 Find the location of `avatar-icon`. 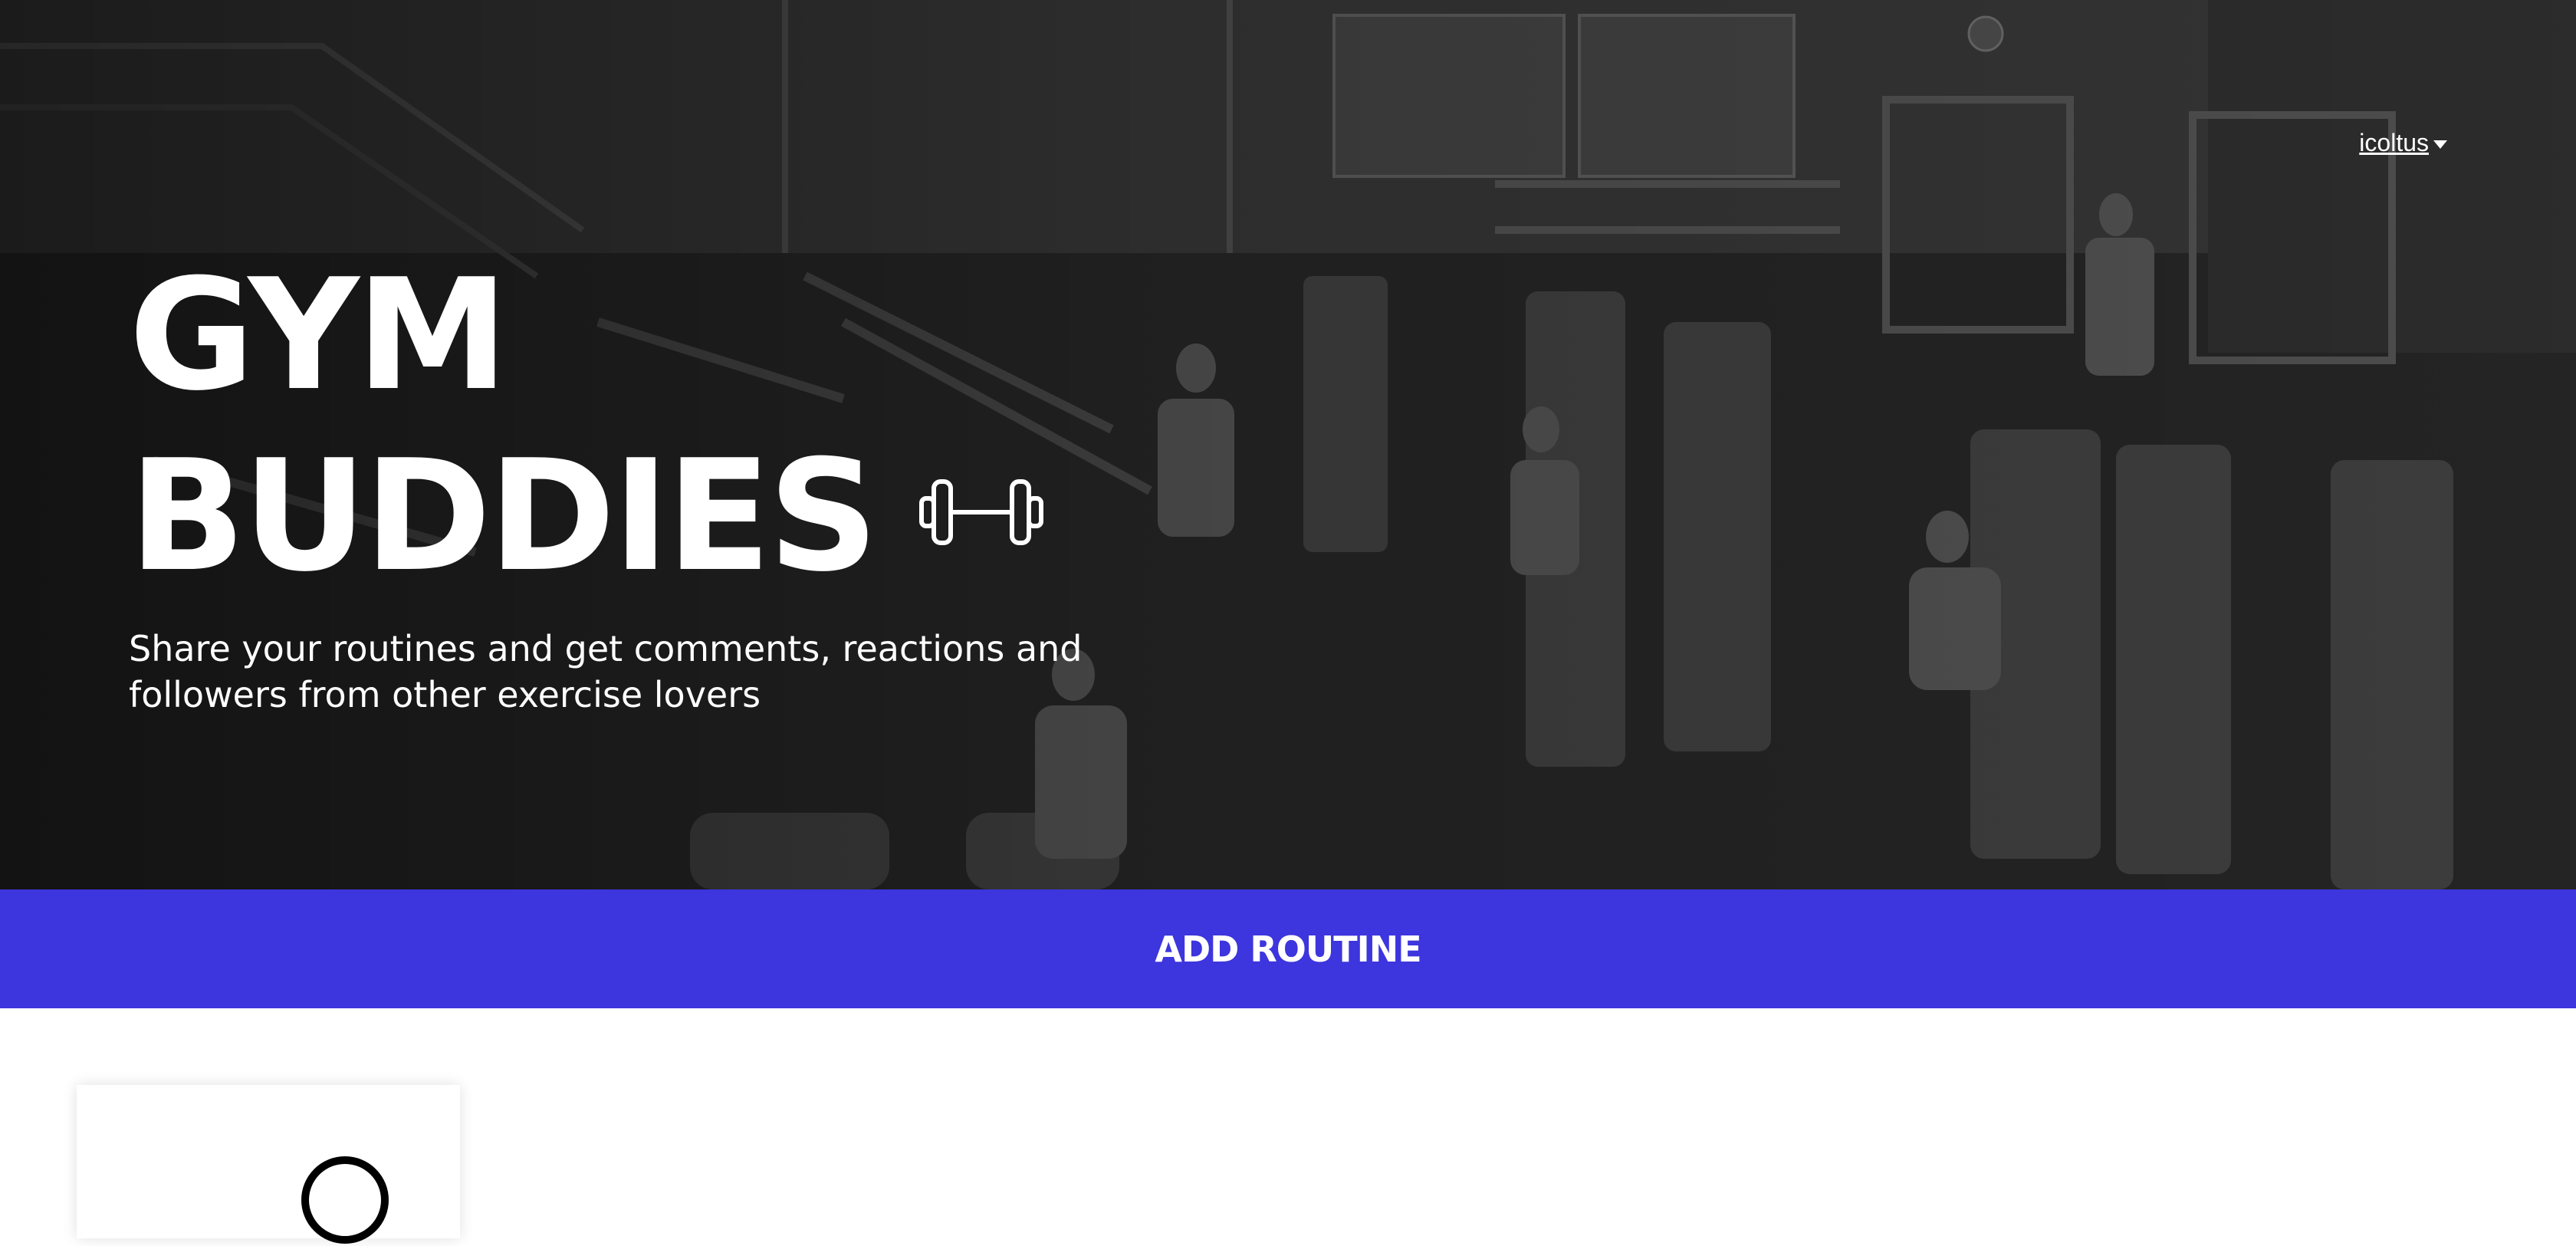

avatar-icon is located at coordinates (345, 1200).